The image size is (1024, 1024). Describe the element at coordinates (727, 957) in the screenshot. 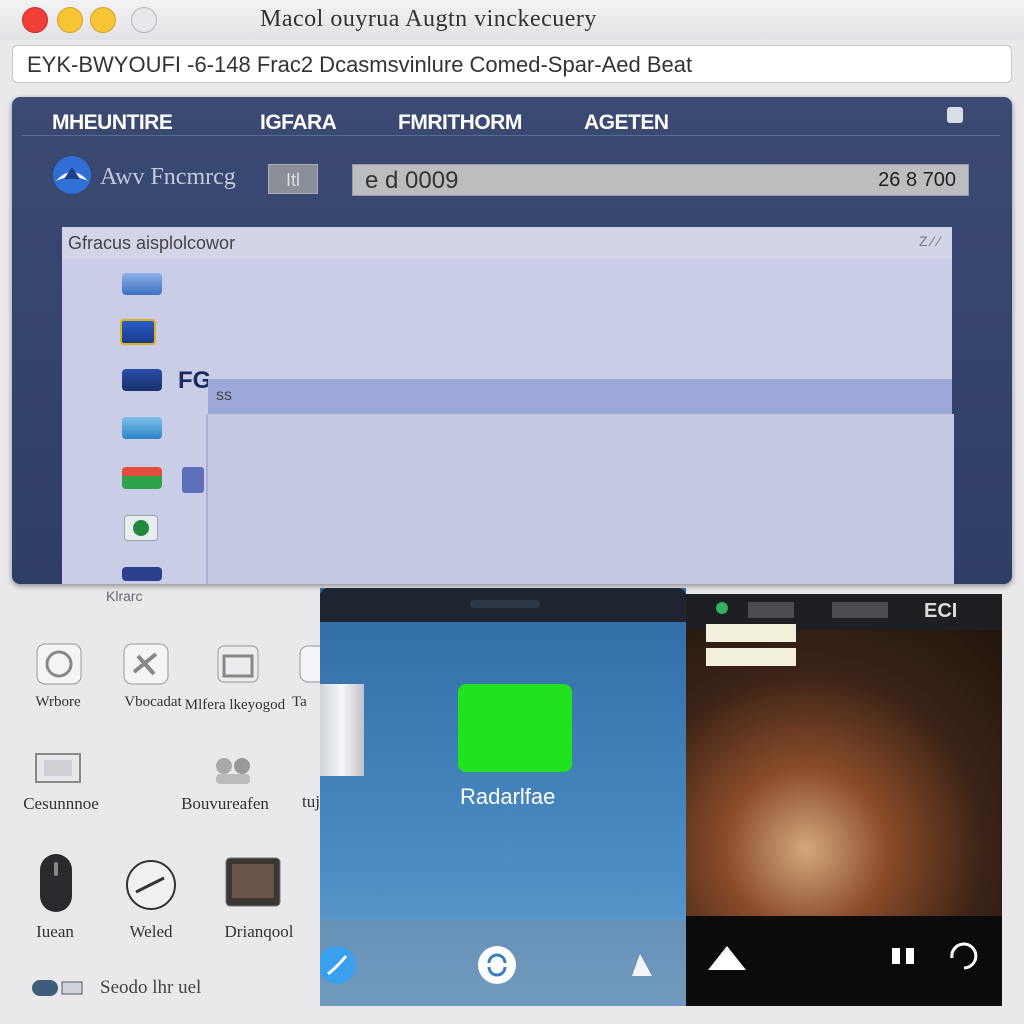

I see `up-arrow-icon` at that location.